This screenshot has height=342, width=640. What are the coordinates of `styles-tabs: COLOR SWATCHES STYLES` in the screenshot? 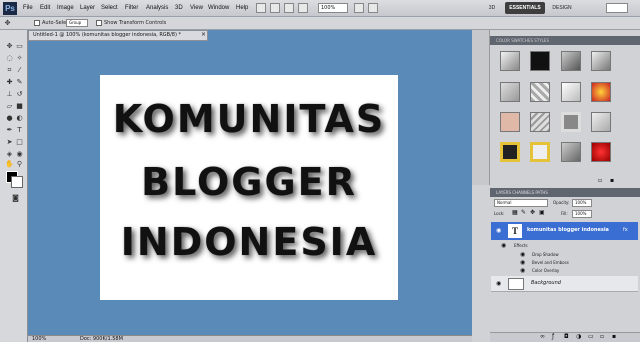 It's located at (519, 40).